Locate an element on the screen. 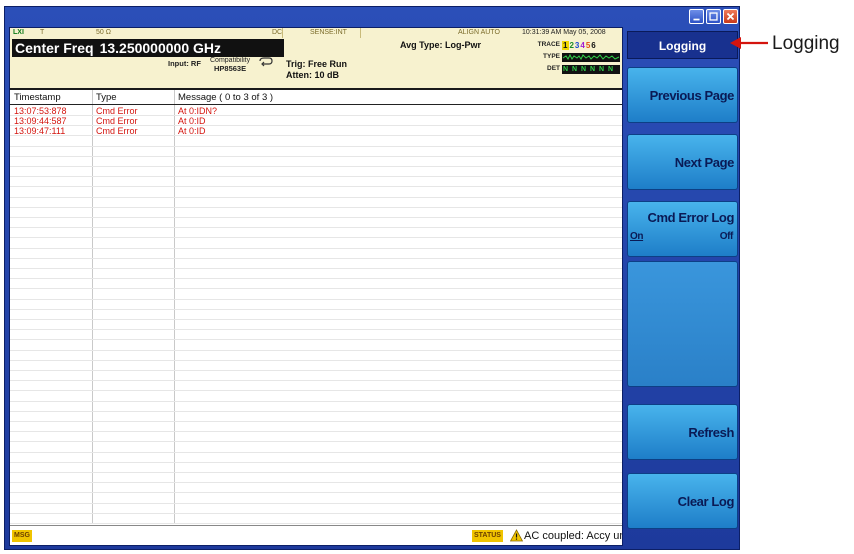 This screenshot has width=854, height=554. compatibility: Compatibility HP8563E is located at coordinates (230, 65).